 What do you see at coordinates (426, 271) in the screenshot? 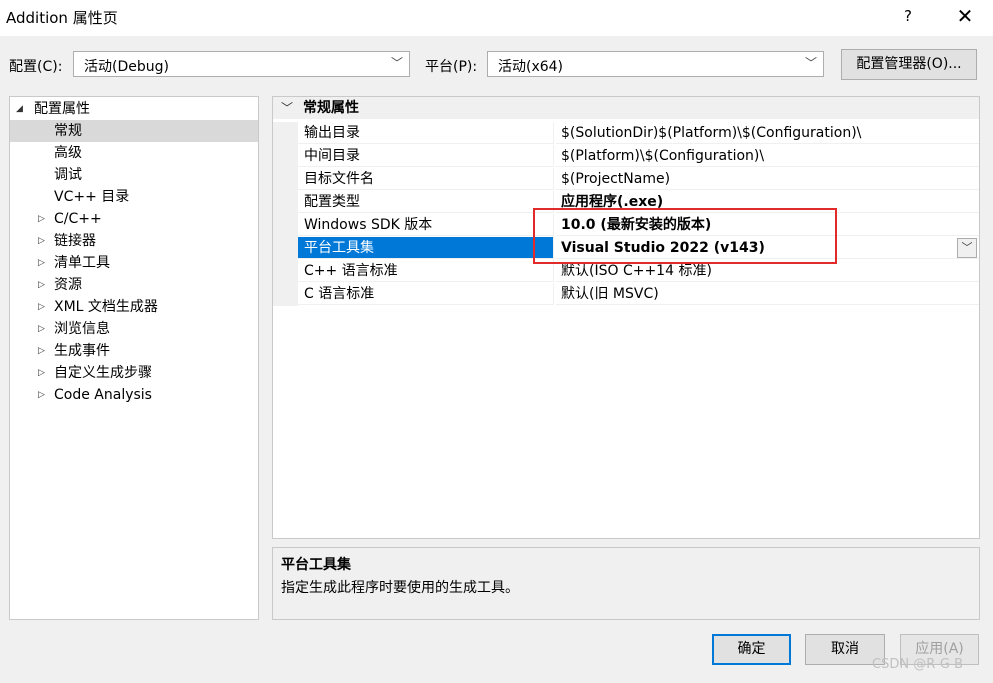
I see `property-name: C++ 语言标准` at bounding box center [426, 271].